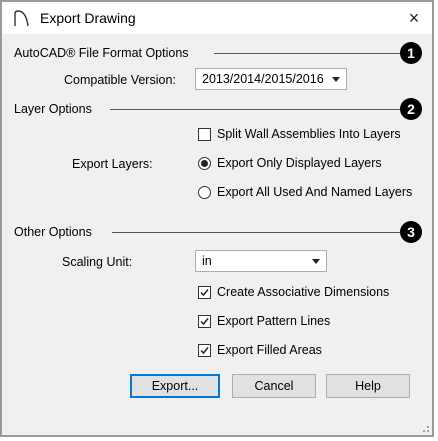 This screenshot has width=438, height=441. I want to click on radio-export-all-layers: Export All Used And Named Layers, so click(313, 193).